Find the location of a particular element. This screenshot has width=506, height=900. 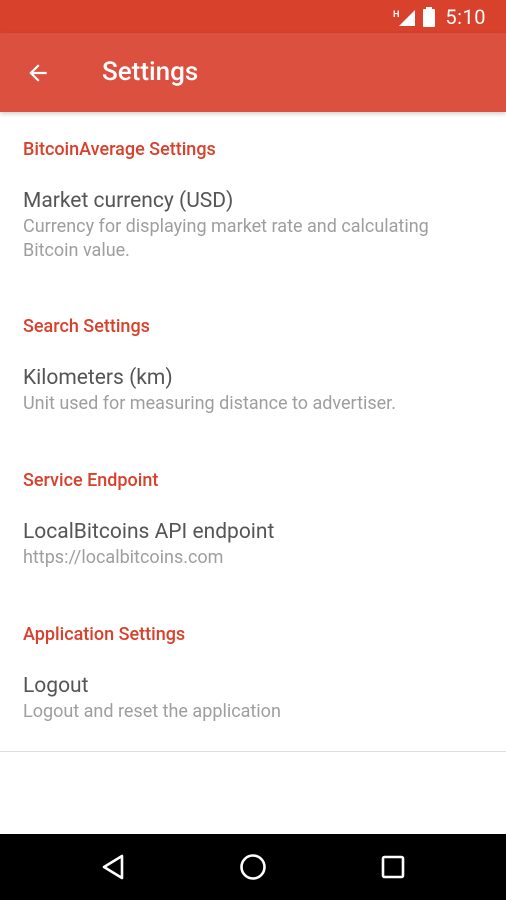

home-circle-icon is located at coordinates (253, 867).